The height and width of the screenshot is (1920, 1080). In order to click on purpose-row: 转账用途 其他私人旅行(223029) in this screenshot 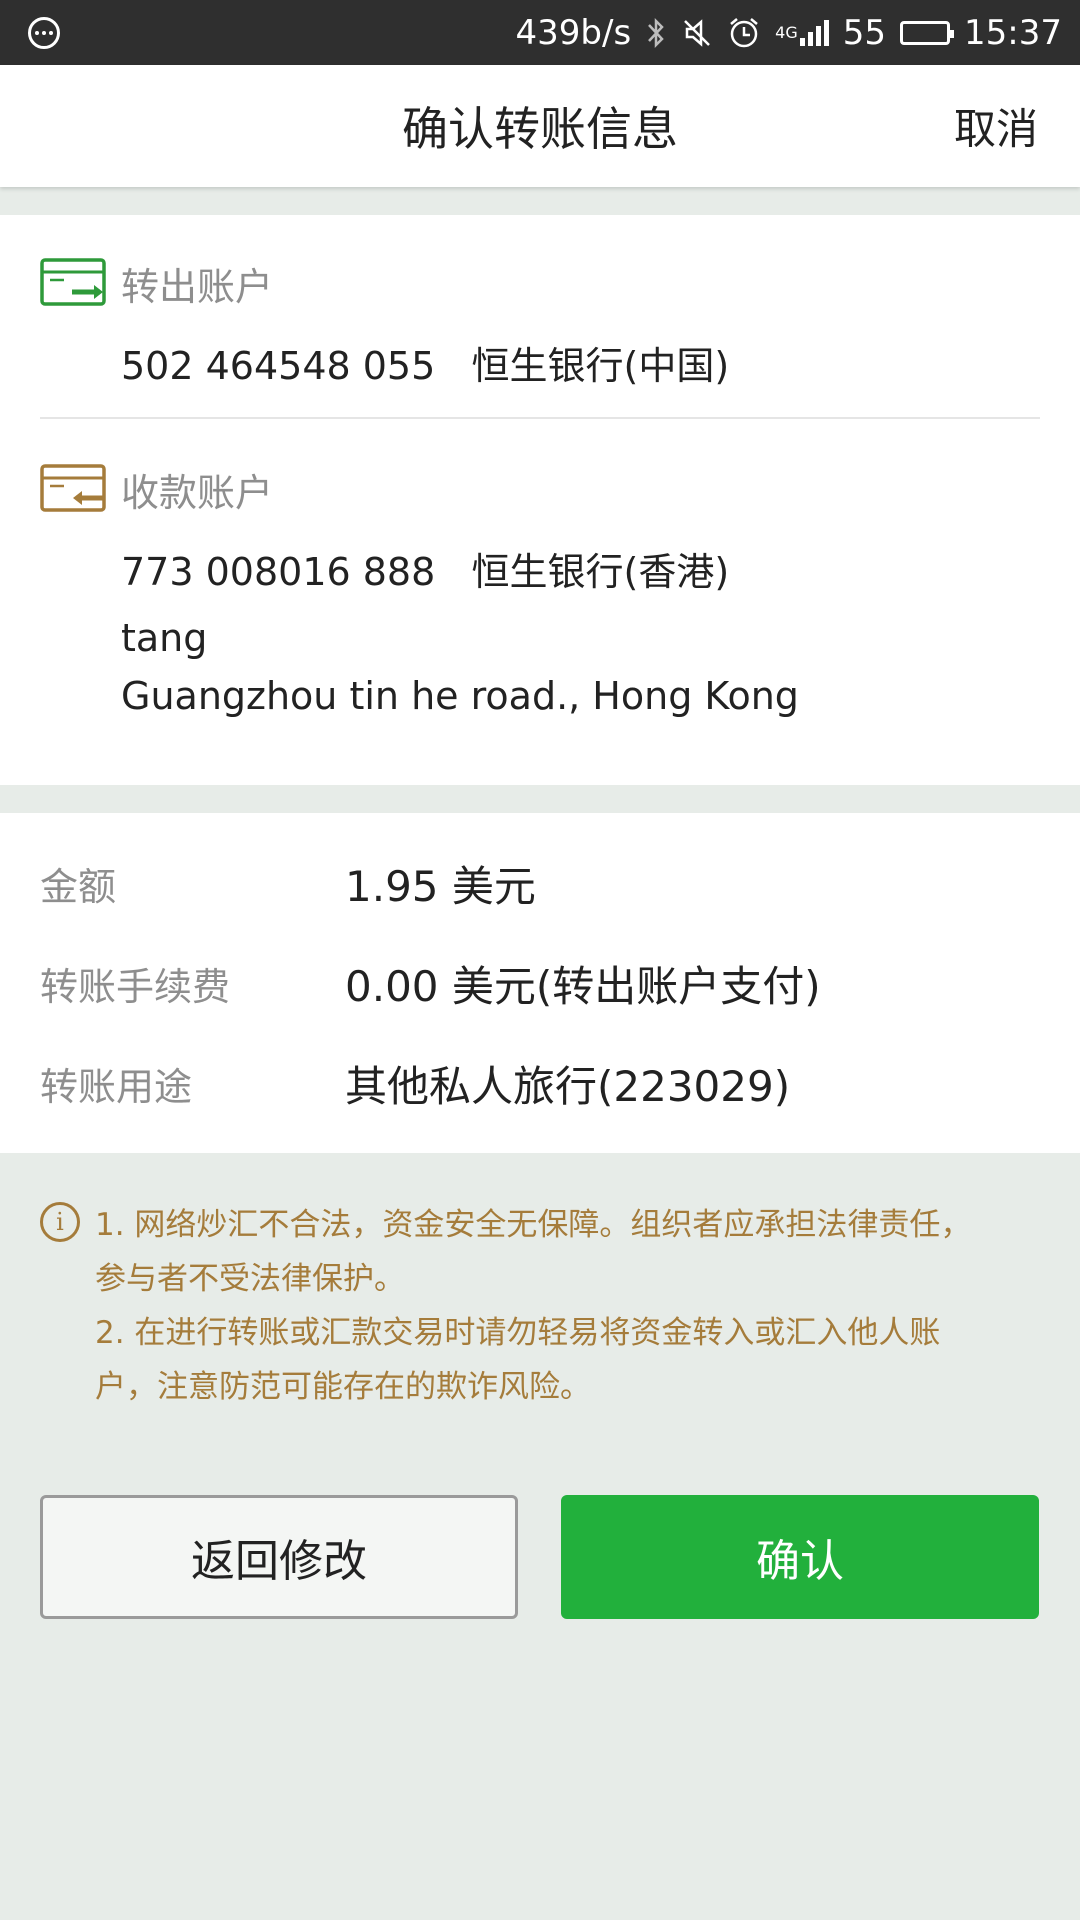, I will do `click(540, 1083)`.